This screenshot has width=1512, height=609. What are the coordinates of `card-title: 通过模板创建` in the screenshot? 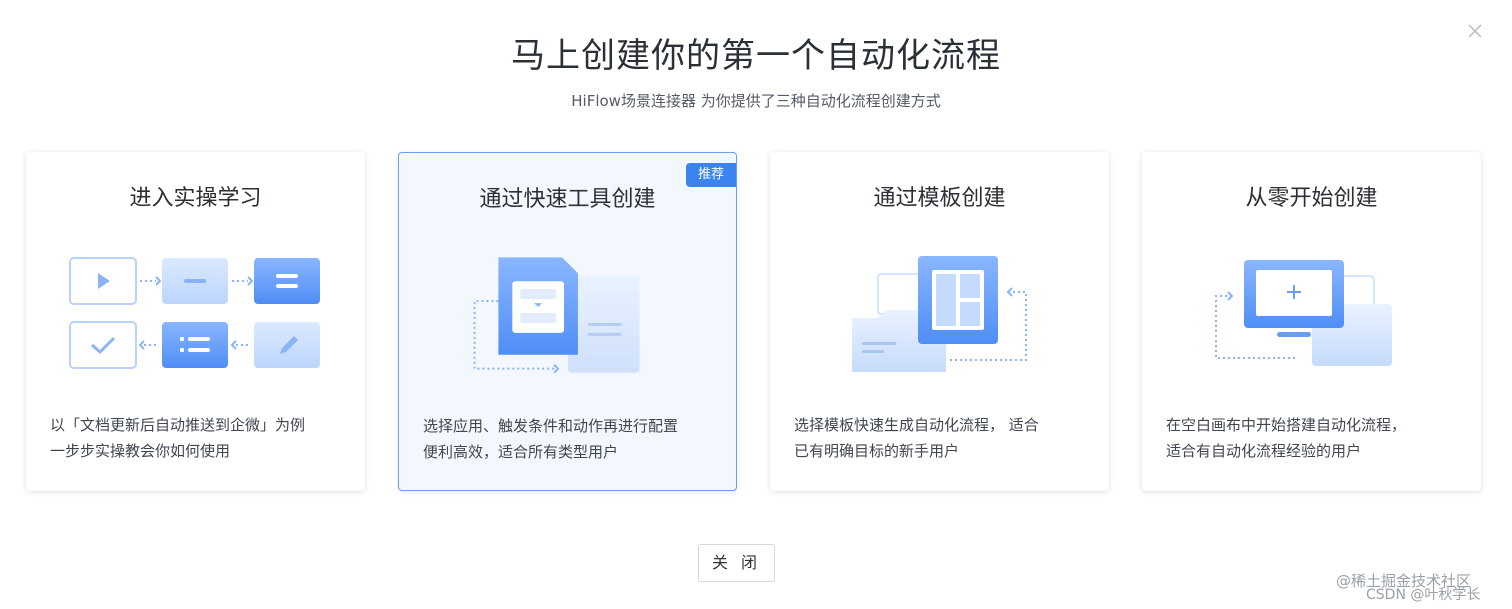 It's located at (939, 198).